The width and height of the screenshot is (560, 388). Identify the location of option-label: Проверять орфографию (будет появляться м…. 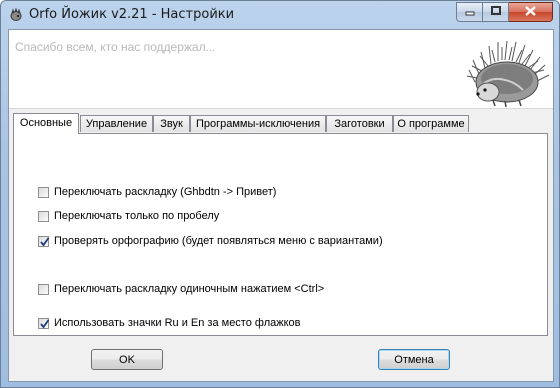
(218, 241).